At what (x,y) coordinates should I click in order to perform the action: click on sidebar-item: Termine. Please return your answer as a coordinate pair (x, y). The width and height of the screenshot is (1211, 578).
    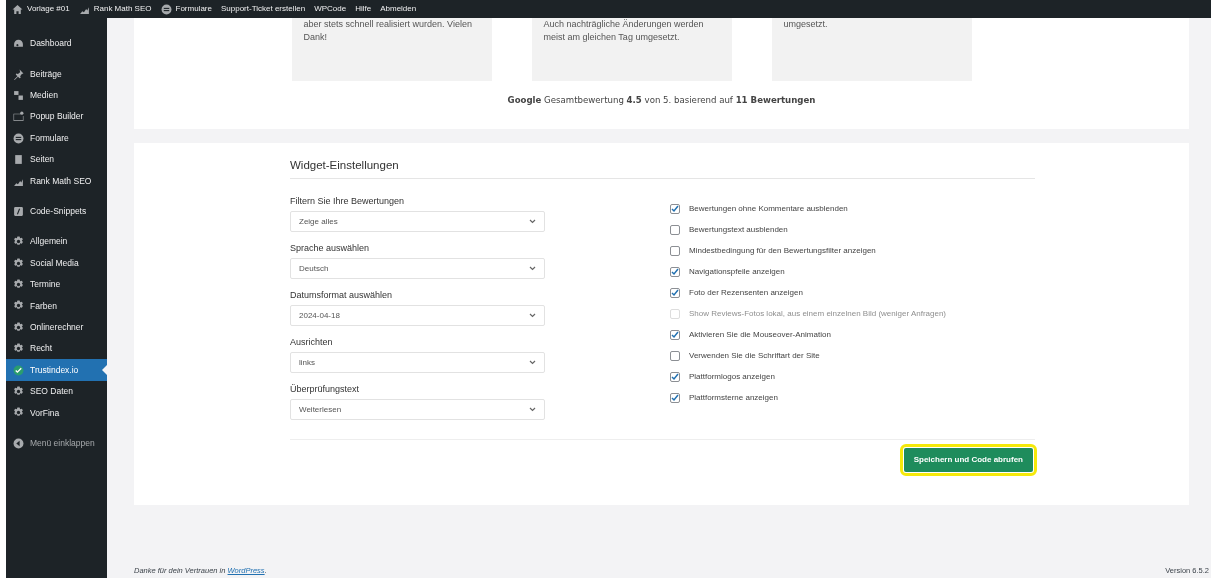
    Looking at the image, I should click on (56, 284).